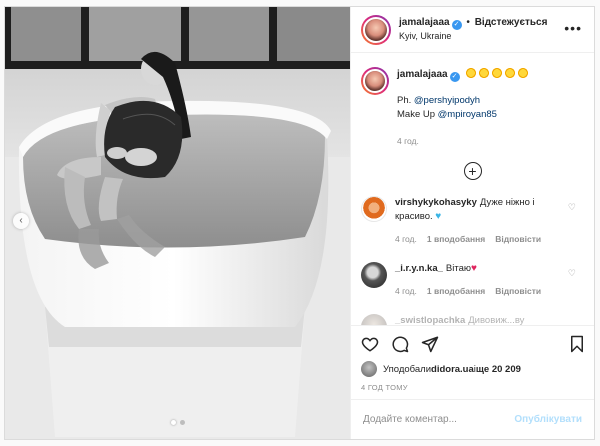  What do you see at coordinates (497, 73) in the screenshot?
I see `sun-emoji-icon` at bounding box center [497, 73].